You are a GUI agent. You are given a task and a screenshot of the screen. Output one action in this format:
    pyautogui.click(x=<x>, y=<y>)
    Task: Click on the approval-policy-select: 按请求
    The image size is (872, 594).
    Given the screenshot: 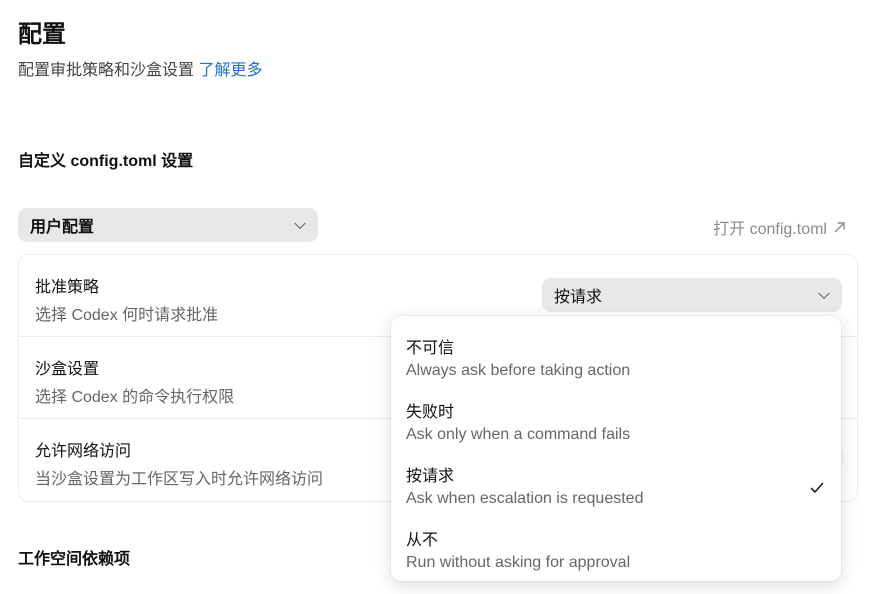 What is the action you would take?
    pyautogui.click(x=692, y=295)
    